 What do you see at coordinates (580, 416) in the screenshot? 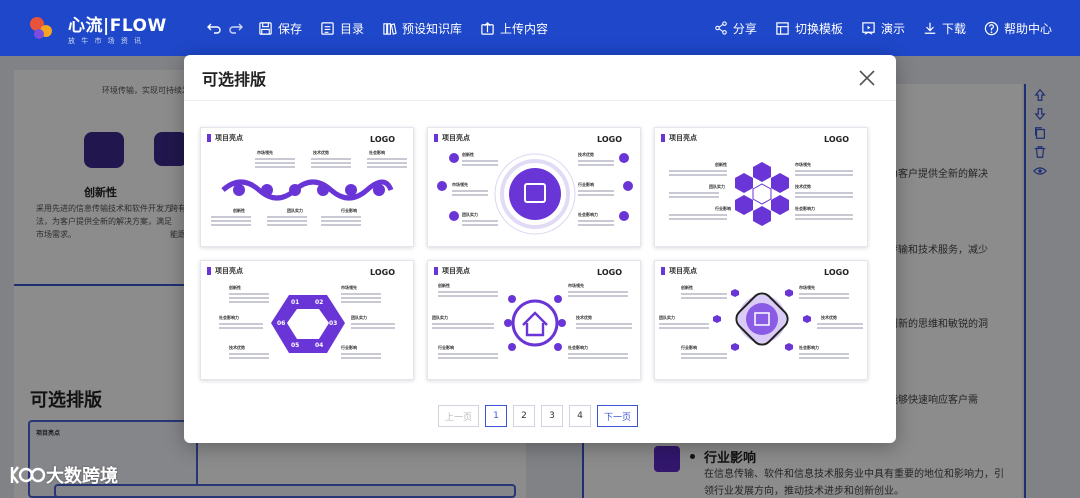
I see `page-4-button: 4` at bounding box center [580, 416].